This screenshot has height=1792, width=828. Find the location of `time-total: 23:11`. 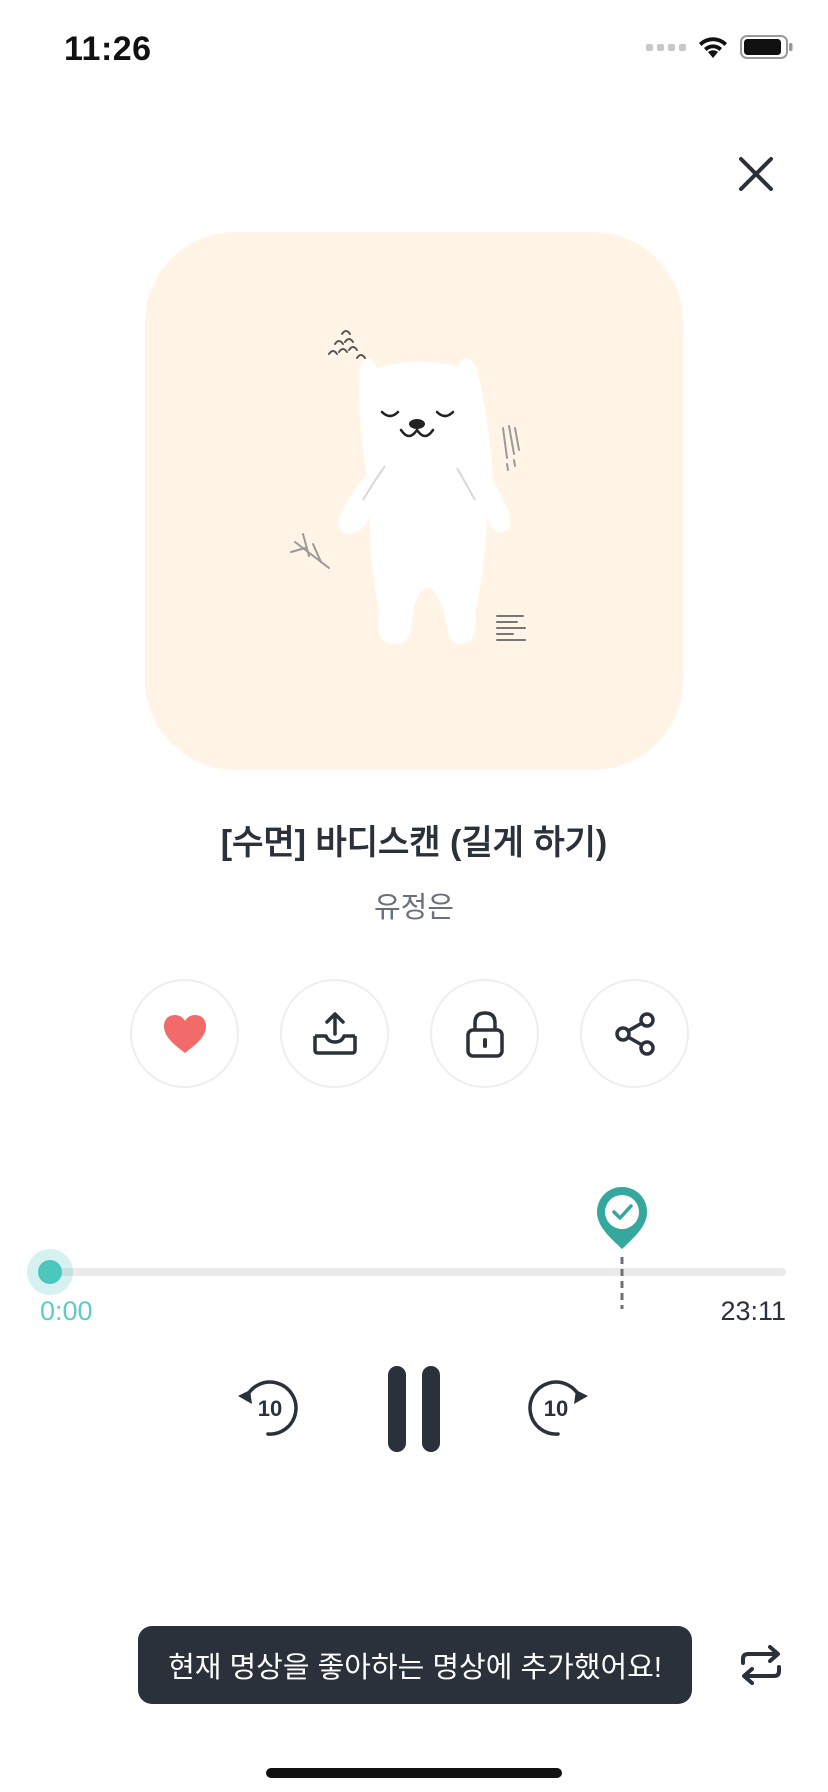

time-total: 23:11 is located at coordinates (753, 1311).